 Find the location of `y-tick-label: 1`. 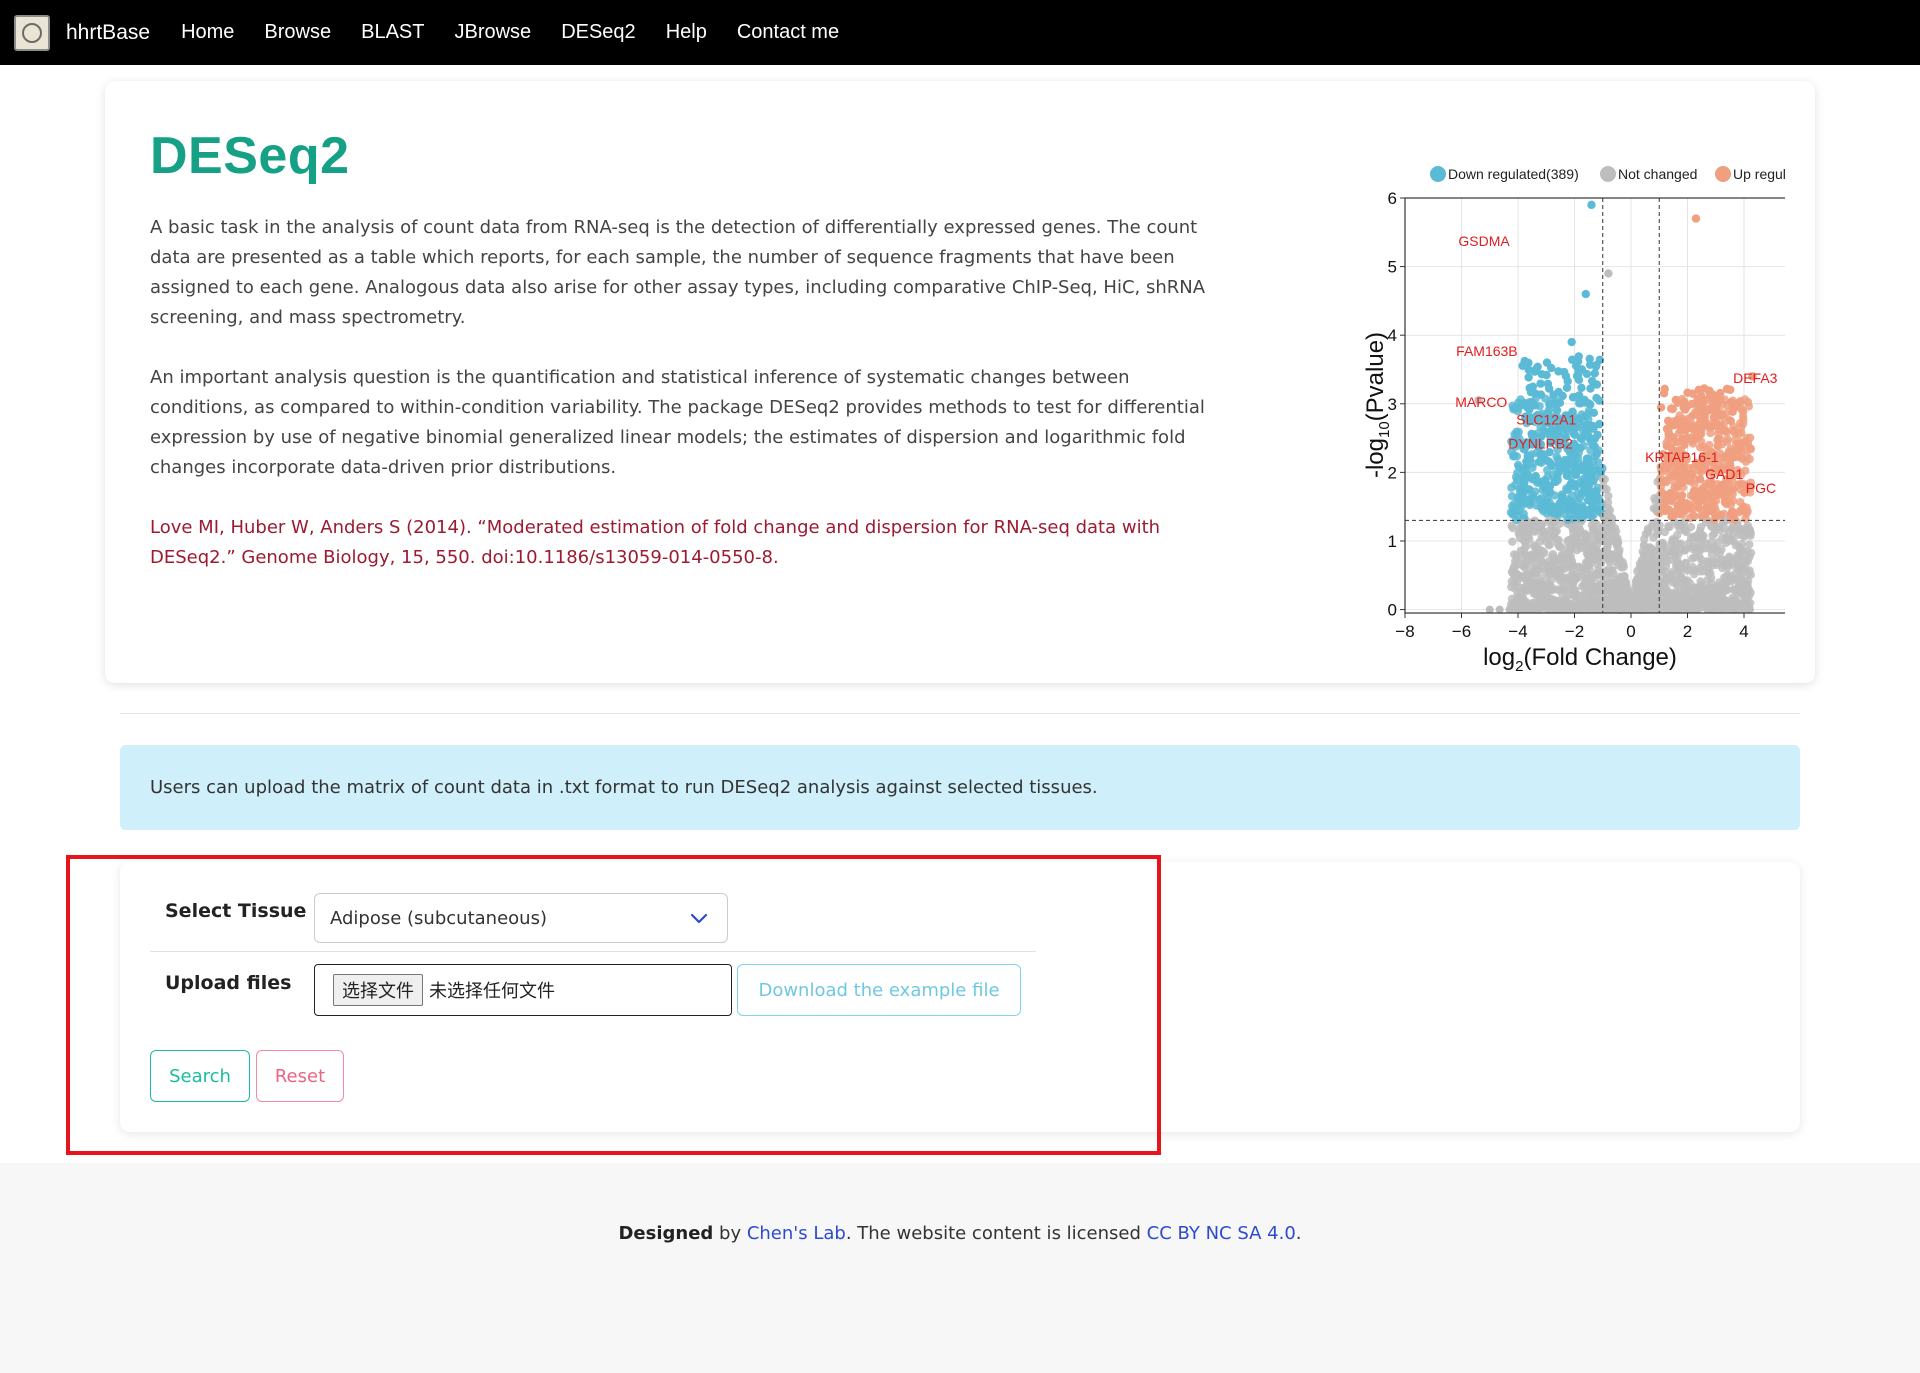

y-tick-label: 1 is located at coordinates (1392, 541).